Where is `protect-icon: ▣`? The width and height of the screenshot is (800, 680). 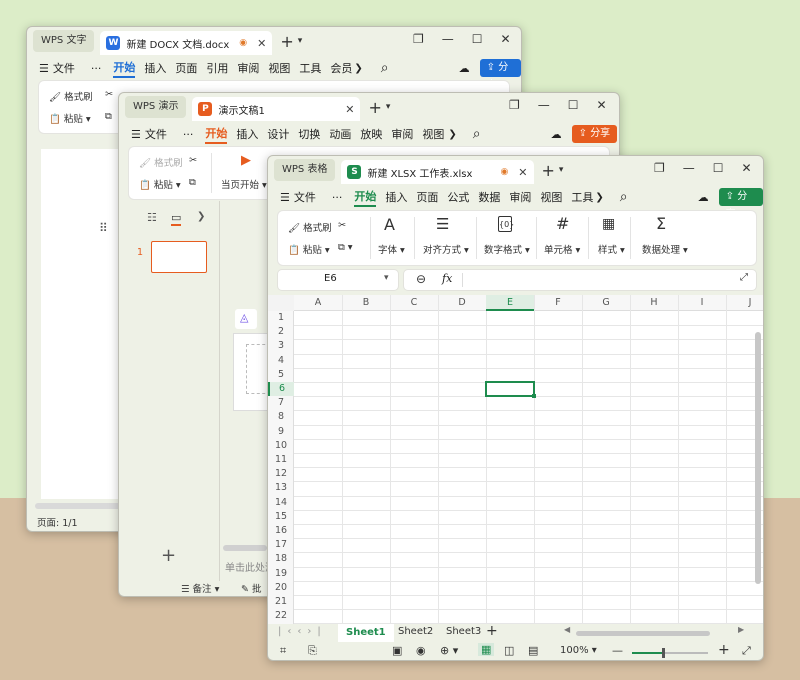 protect-icon: ▣ is located at coordinates (397, 650).